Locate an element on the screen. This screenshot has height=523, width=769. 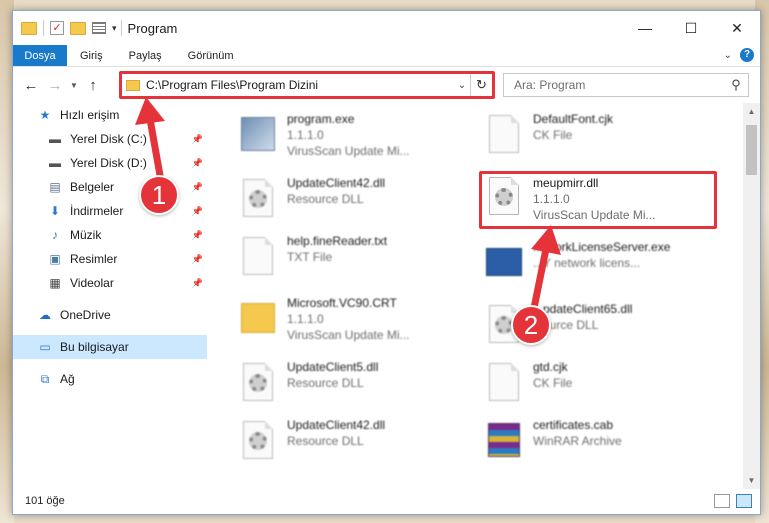
up-button: ↑ is located at coordinates (93, 85).